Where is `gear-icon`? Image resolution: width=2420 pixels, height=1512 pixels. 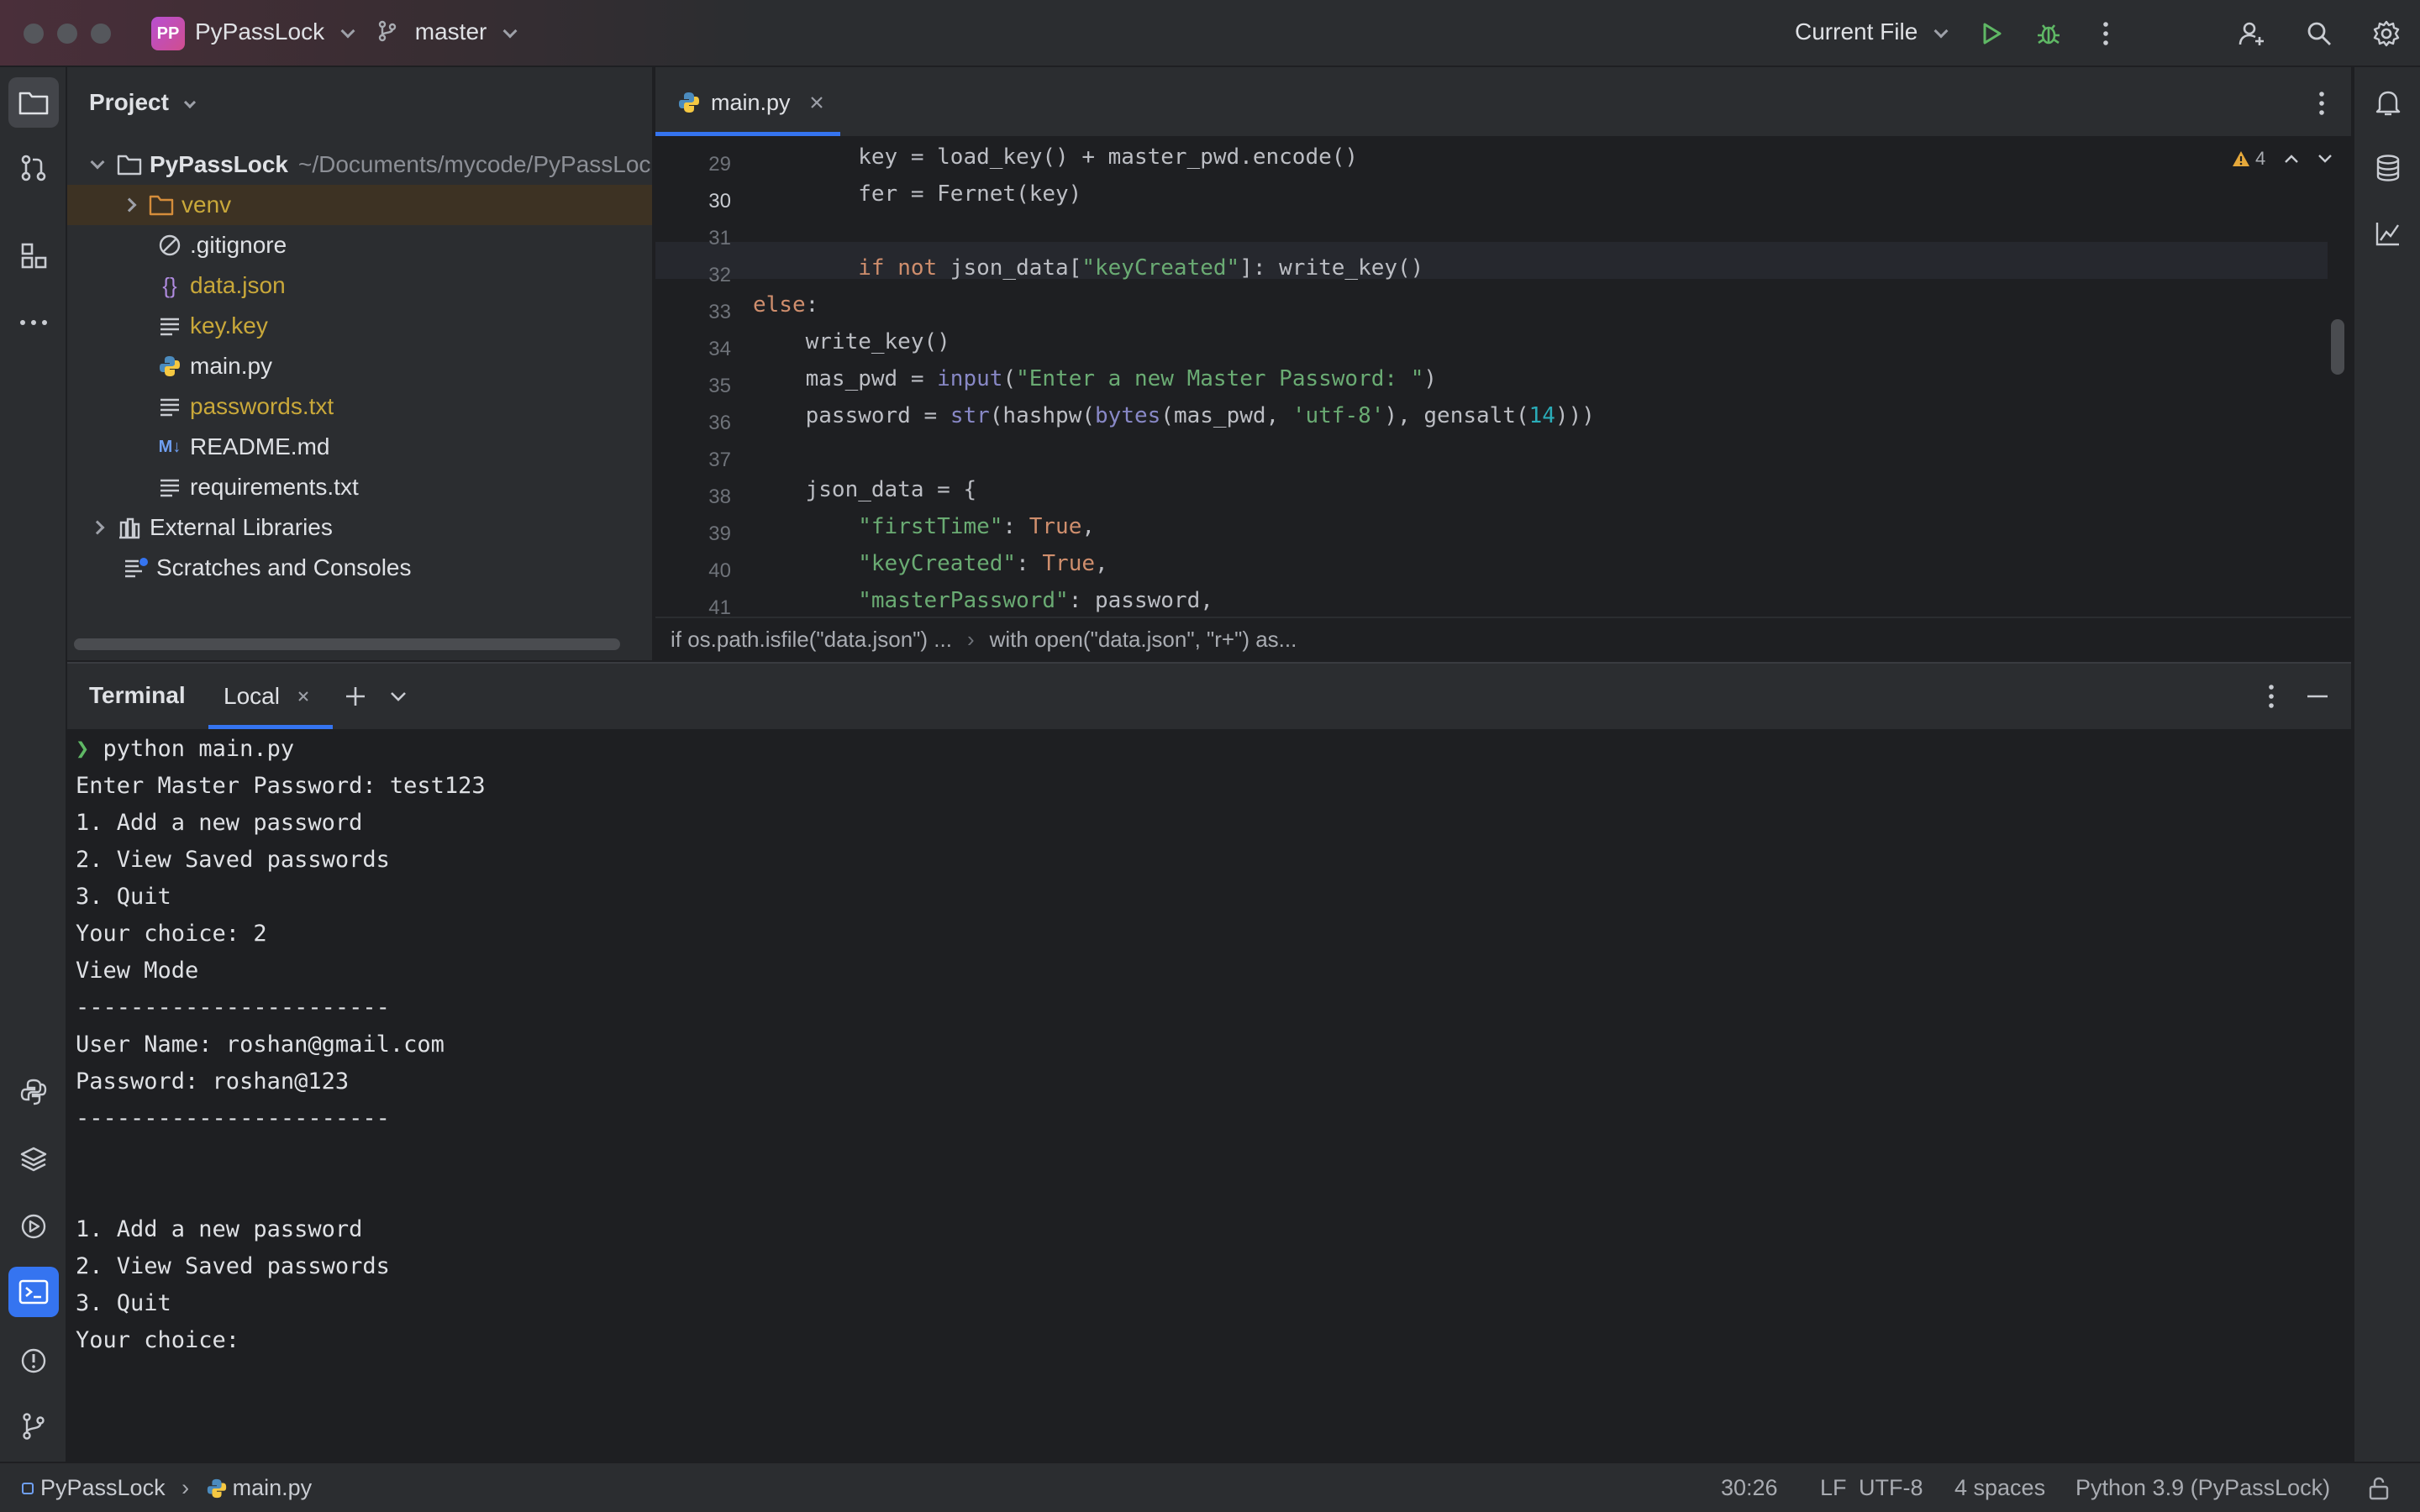 gear-icon is located at coordinates (2387, 33).